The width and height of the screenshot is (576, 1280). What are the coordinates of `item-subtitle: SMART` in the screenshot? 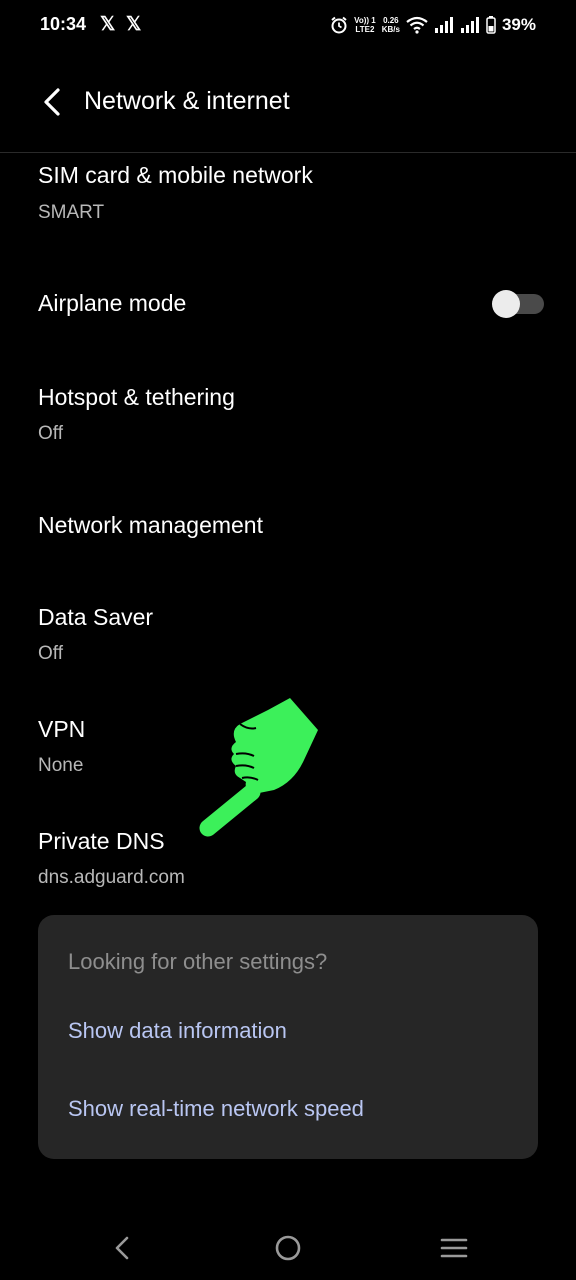 It's located at (71, 212).